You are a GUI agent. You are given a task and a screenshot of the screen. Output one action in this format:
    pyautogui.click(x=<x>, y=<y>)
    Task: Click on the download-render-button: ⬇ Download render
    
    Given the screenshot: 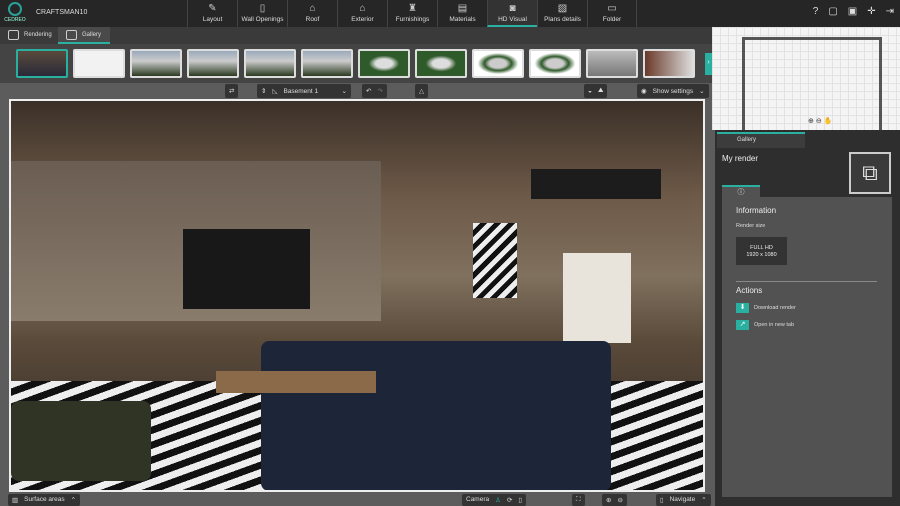 What is the action you would take?
    pyautogui.click(x=766, y=308)
    